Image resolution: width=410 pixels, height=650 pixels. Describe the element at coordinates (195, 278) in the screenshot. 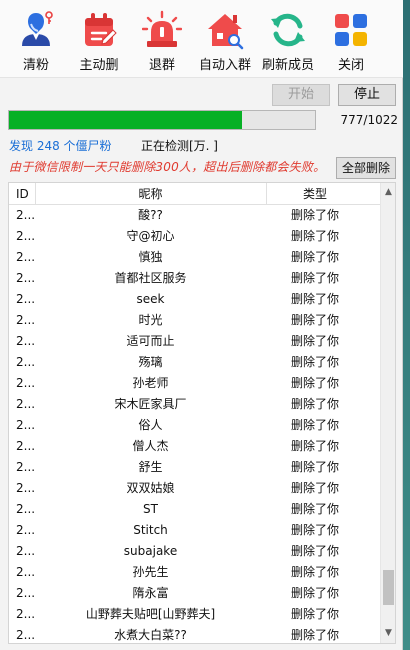

I see `table-row: 2... 首都社区服务 删除了你` at that location.